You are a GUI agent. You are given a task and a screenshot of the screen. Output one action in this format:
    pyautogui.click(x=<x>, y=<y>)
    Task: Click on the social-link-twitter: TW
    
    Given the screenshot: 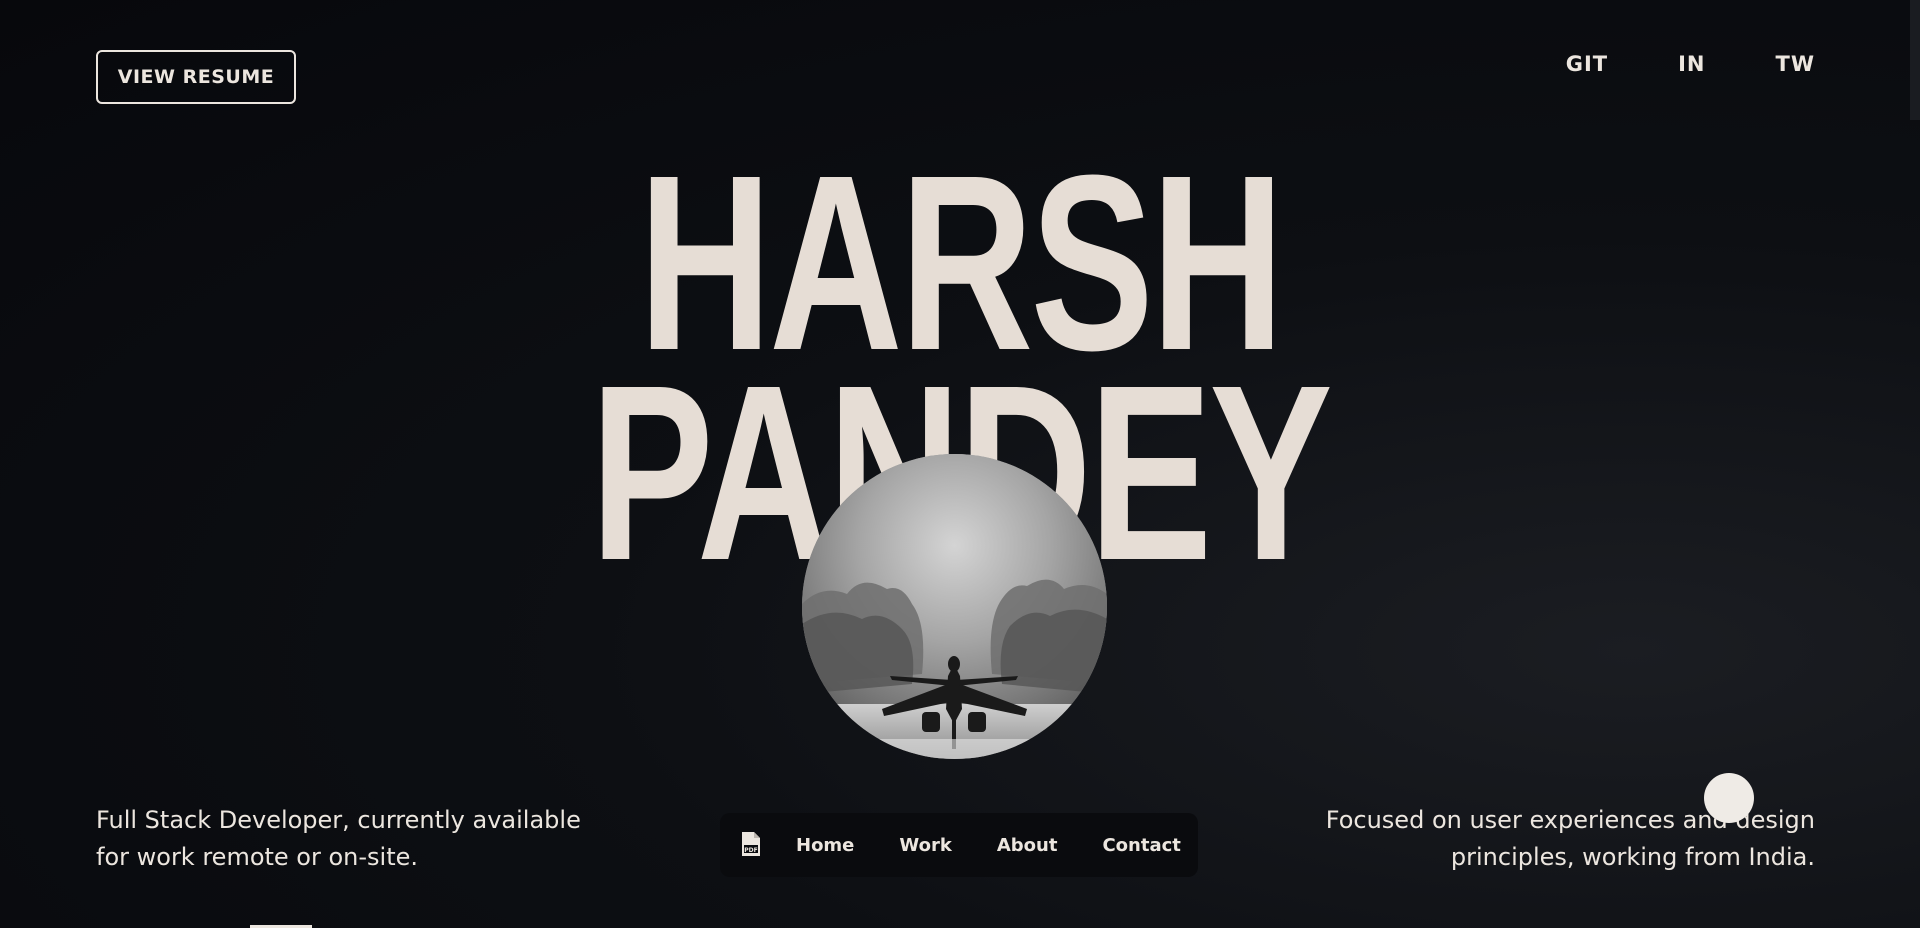 What is the action you would take?
    pyautogui.click(x=1796, y=64)
    